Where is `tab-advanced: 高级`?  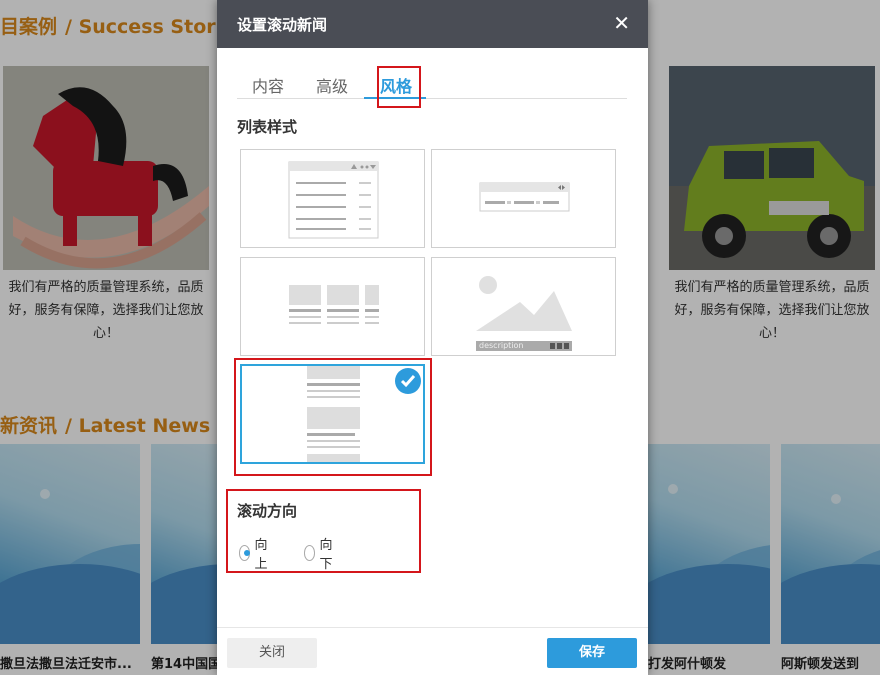
tab-advanced: 高级 is located at coordinates (332, 85).